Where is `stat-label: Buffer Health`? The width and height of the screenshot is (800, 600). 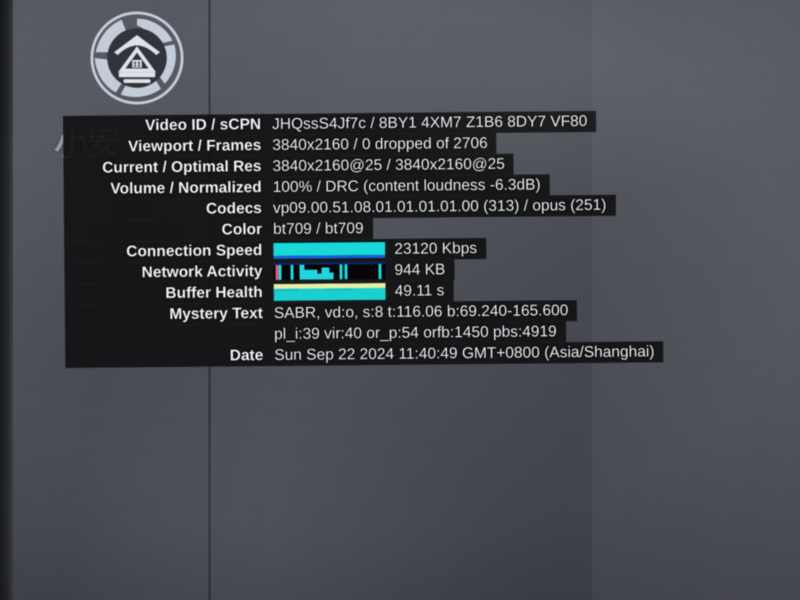
stat-label: Buffer Health is located at coordinates (169, 293).